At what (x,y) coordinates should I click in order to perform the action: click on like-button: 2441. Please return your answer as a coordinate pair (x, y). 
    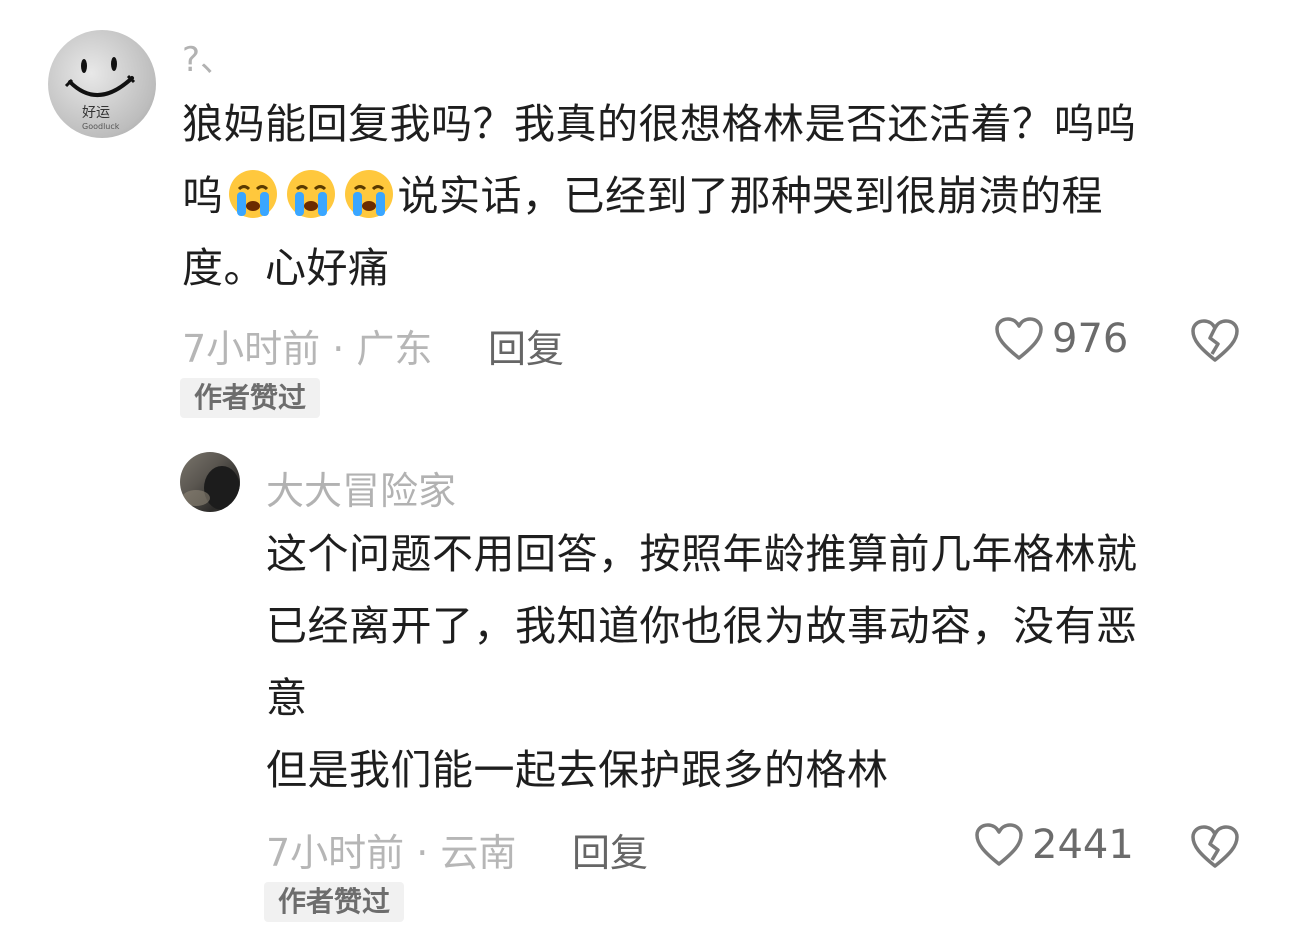
    Looking at the image, I should click on (1054, 845).